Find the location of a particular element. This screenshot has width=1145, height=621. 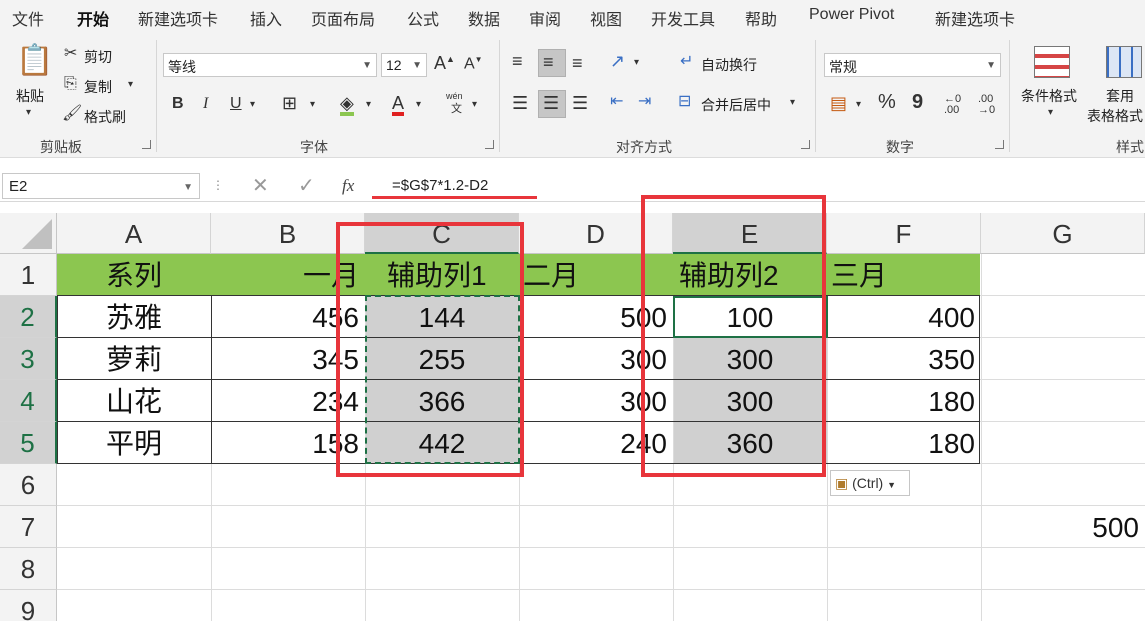

fill-color-icon: ◈ is located at coordinates (347, 105).